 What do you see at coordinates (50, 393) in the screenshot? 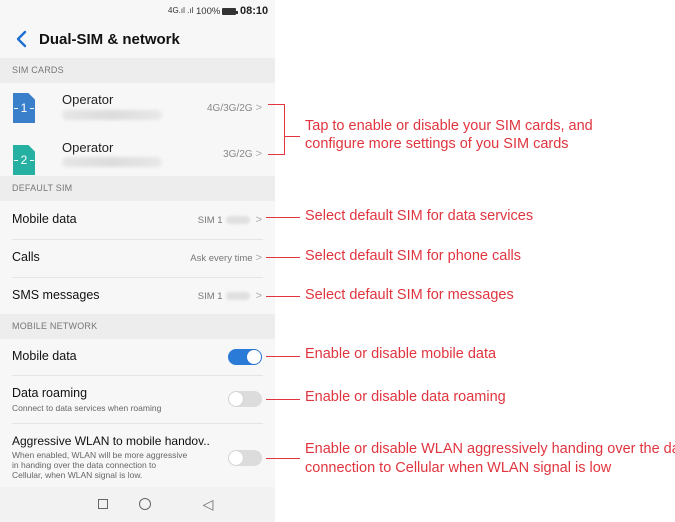
I see `row-label: Data roaming` at bounding box center [50, 393].